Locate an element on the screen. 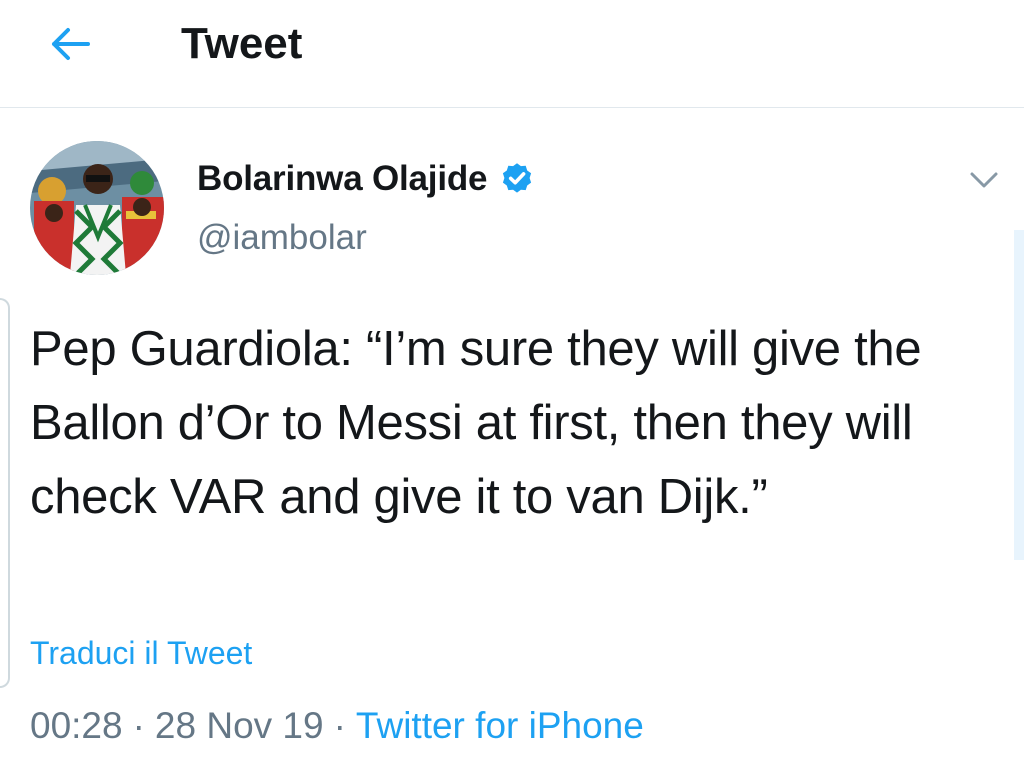 The width and height of the screenshot is (1024, 768). chevron-down-icon is located at coordinates (984, 180).